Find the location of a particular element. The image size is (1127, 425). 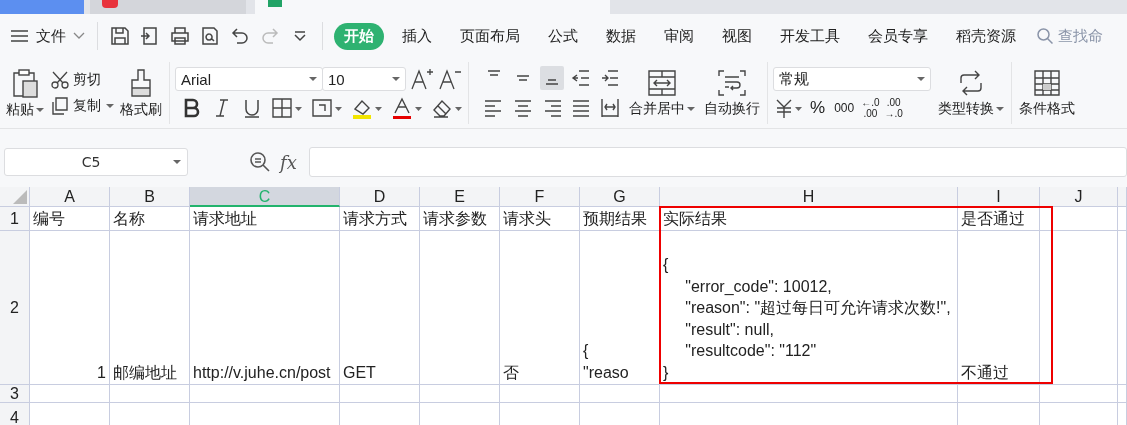

grow-font-icon is located at coordinates (422, 79).